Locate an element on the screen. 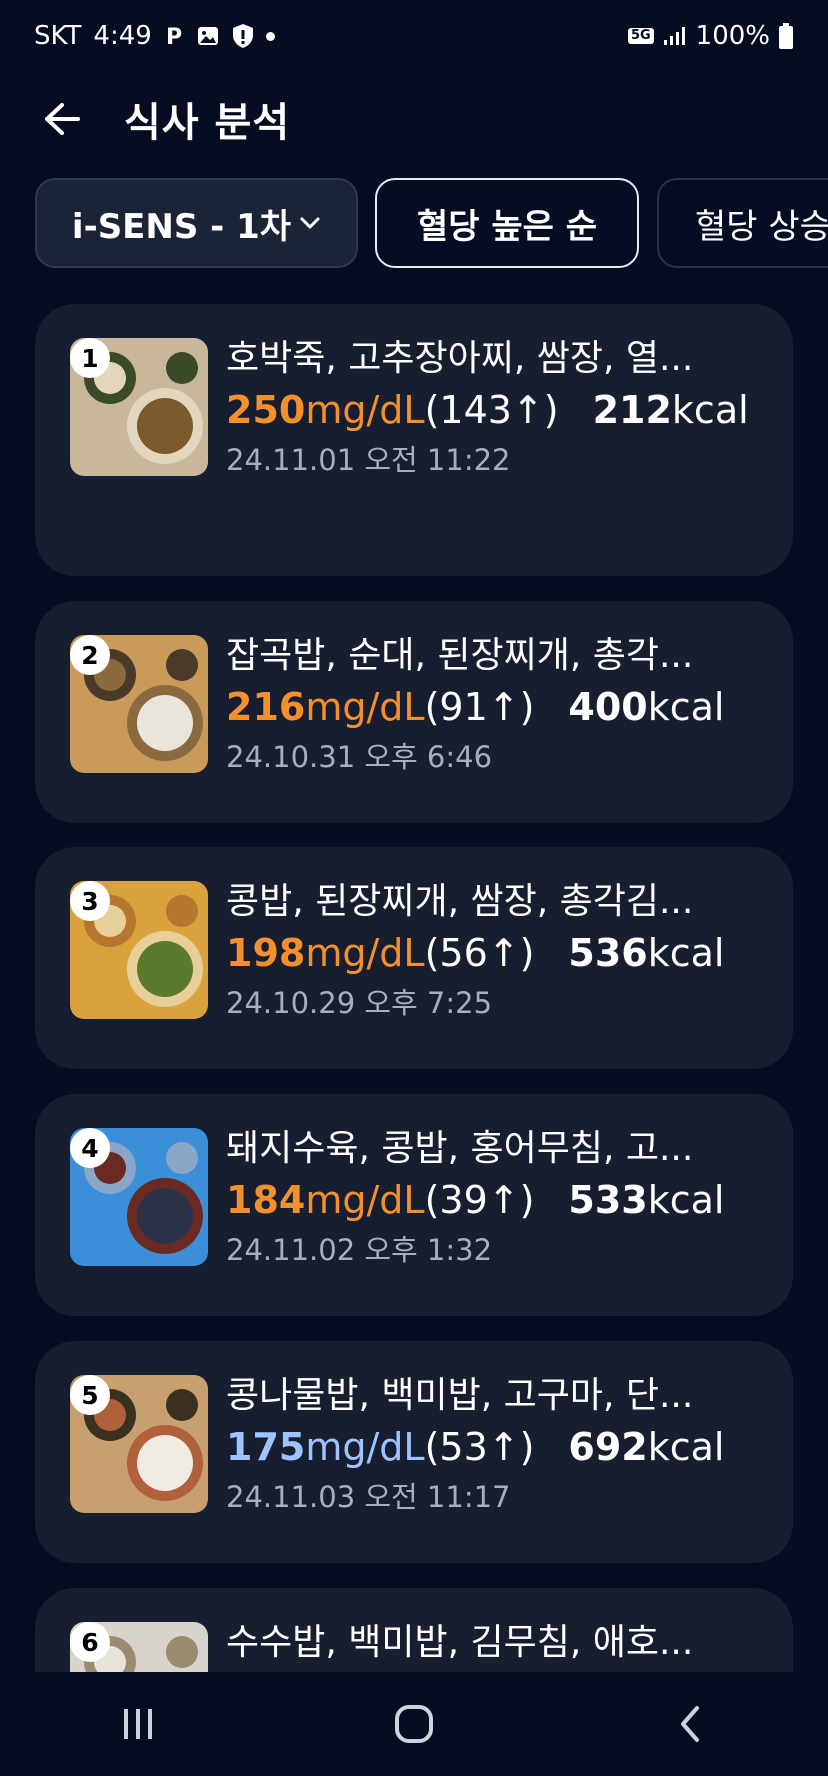  rank-badge: 5 is located at coordinates (90, 1395).